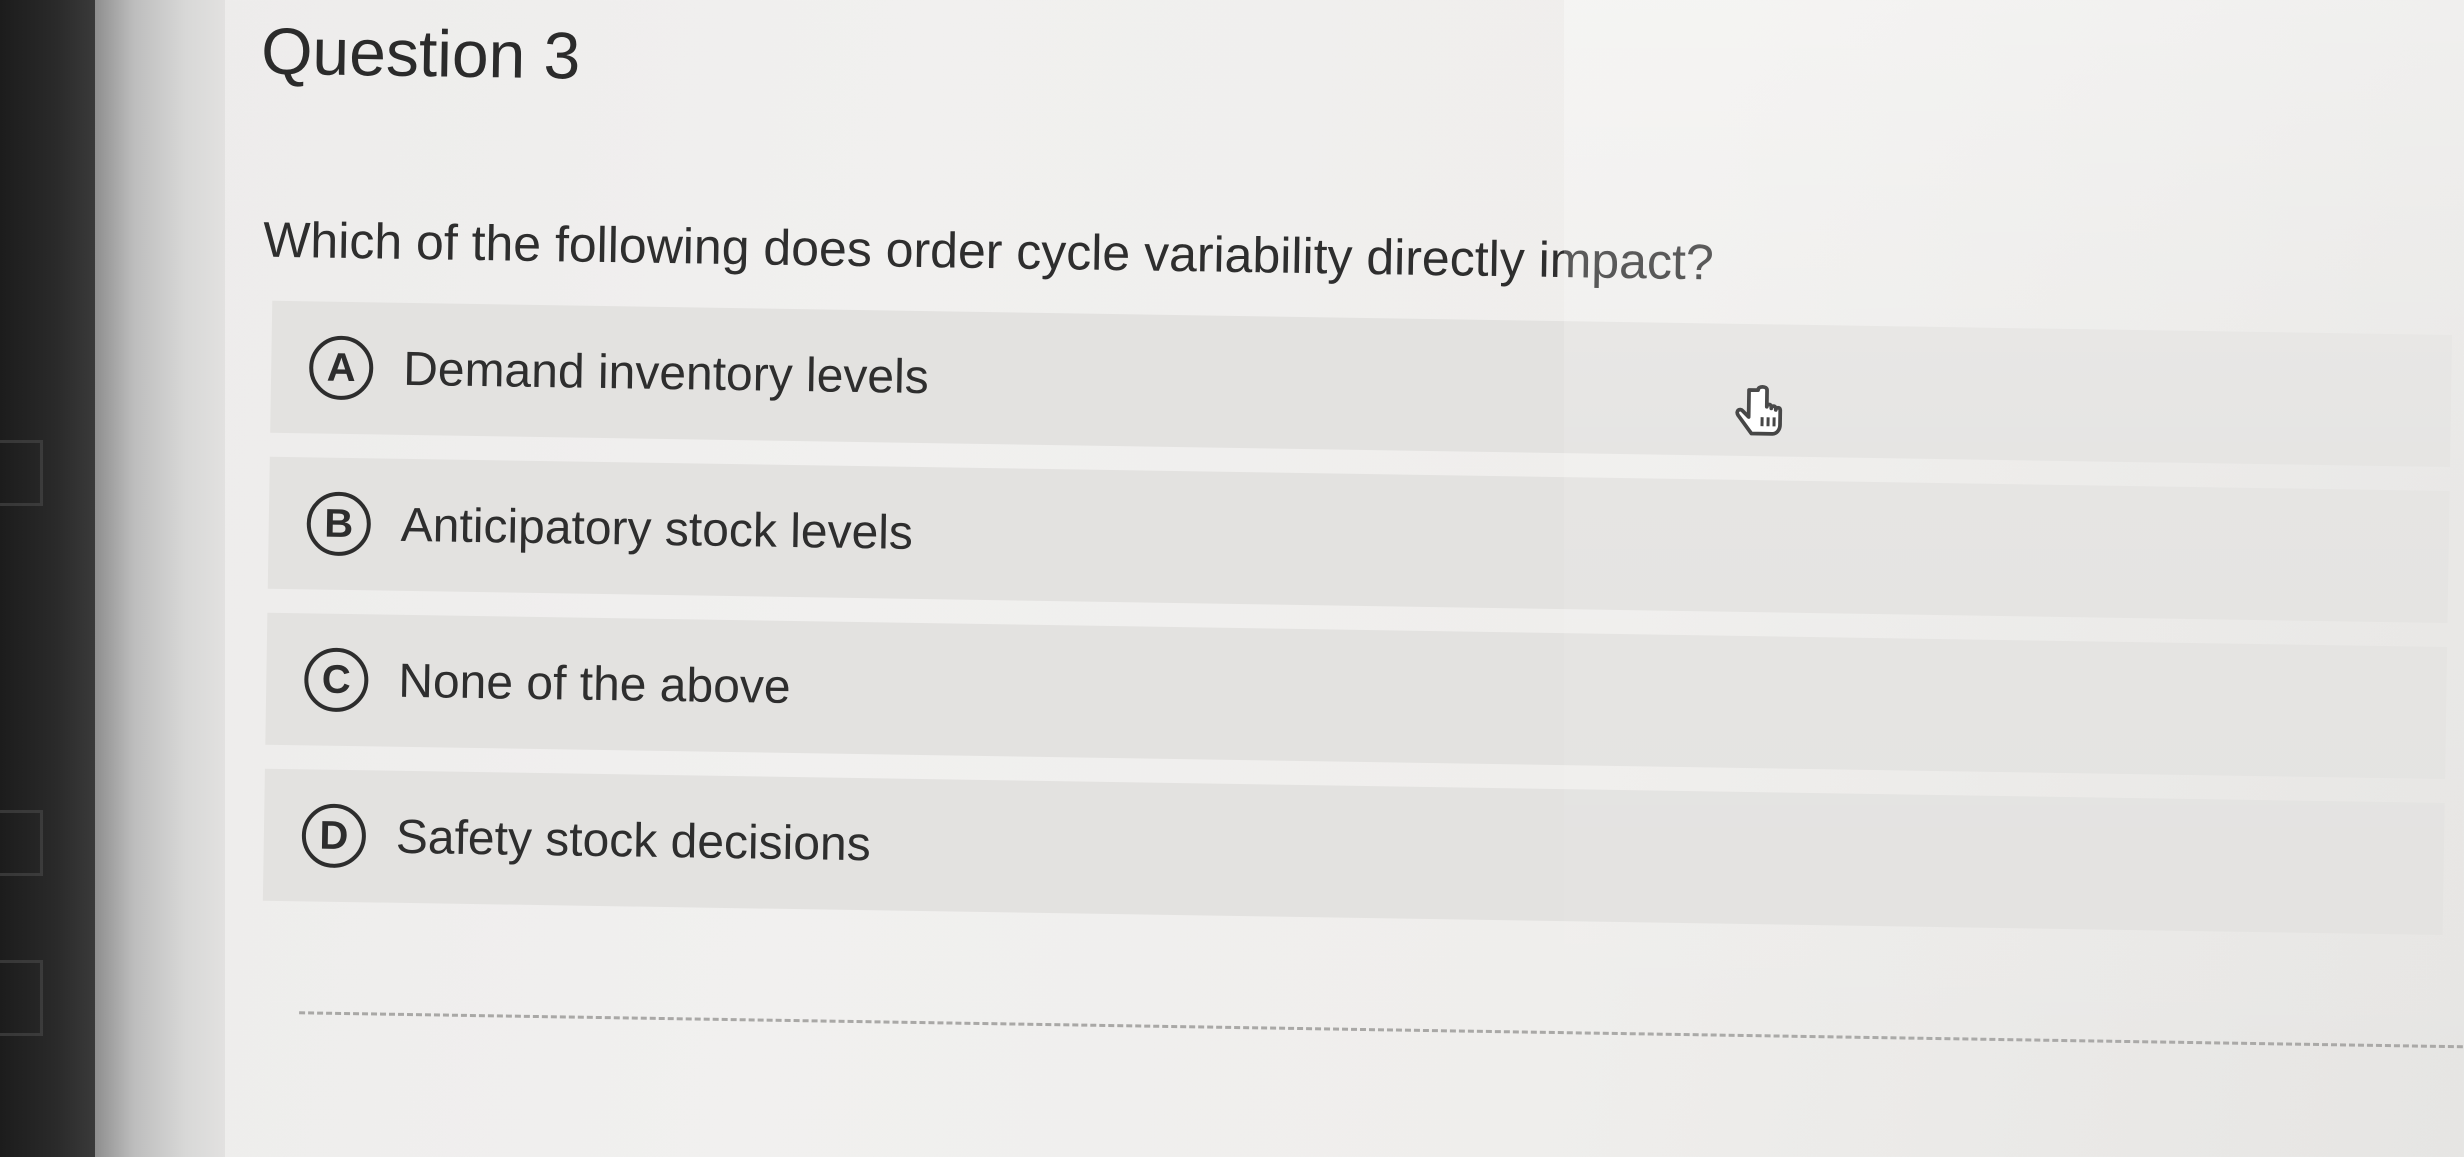 This screenshot has height=1157, width=2464. Describe the element at coordinates (594, 684) in the screenshot. I see `option-label: None of the above` at that location.